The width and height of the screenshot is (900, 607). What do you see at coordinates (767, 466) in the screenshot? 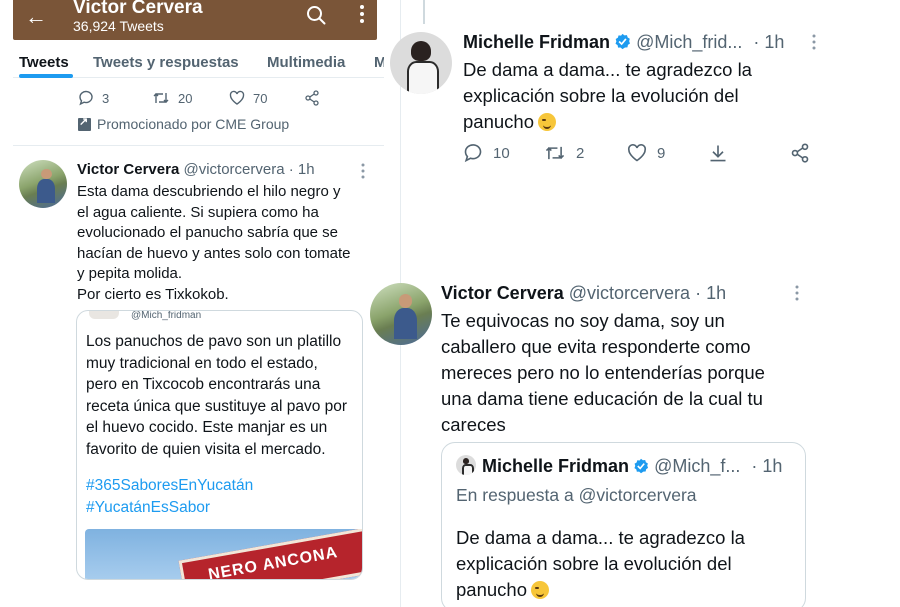
I see `quoted-time: · 1h` at bounding box center [767, 466].